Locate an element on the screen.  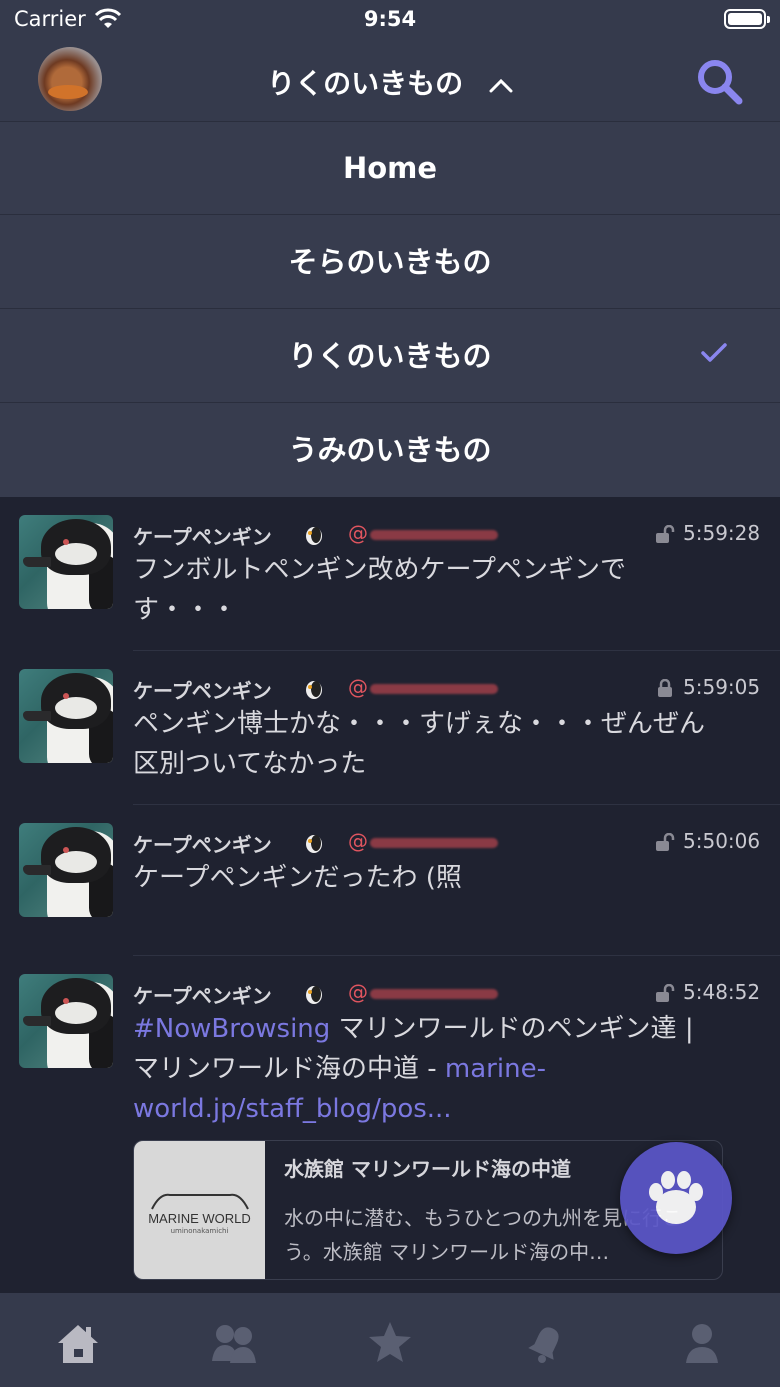
dropdown-item-home: Home is located at coordinates (390, 168).